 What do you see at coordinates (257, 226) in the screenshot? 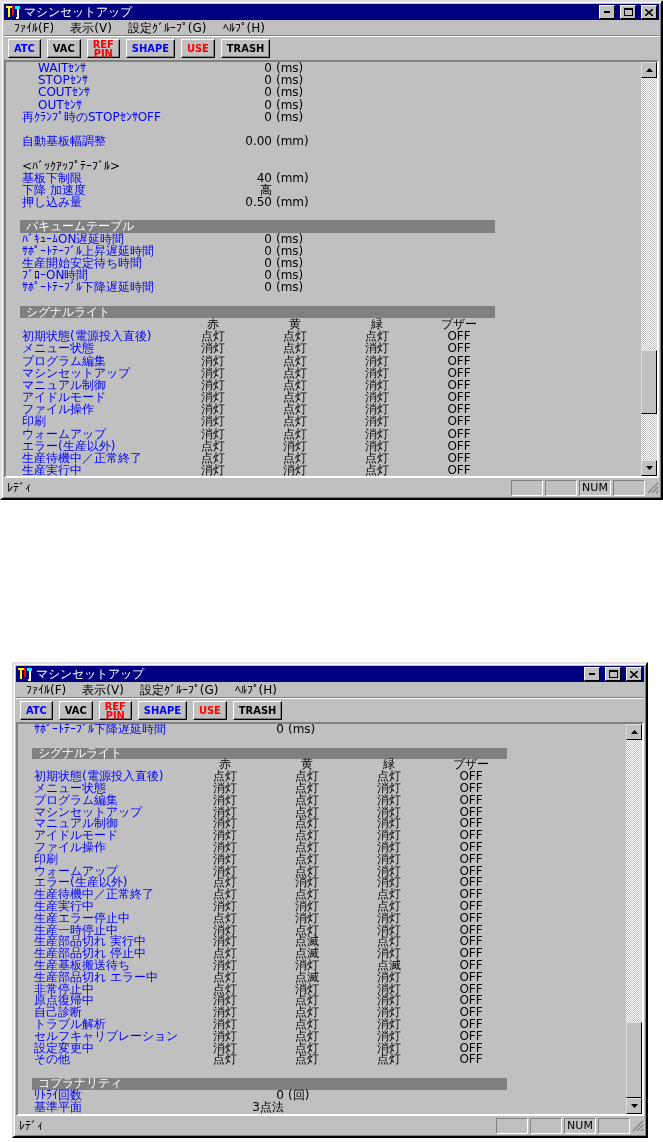
I see `section-header: バキュームテーブル` at bounding box center [257, 226].